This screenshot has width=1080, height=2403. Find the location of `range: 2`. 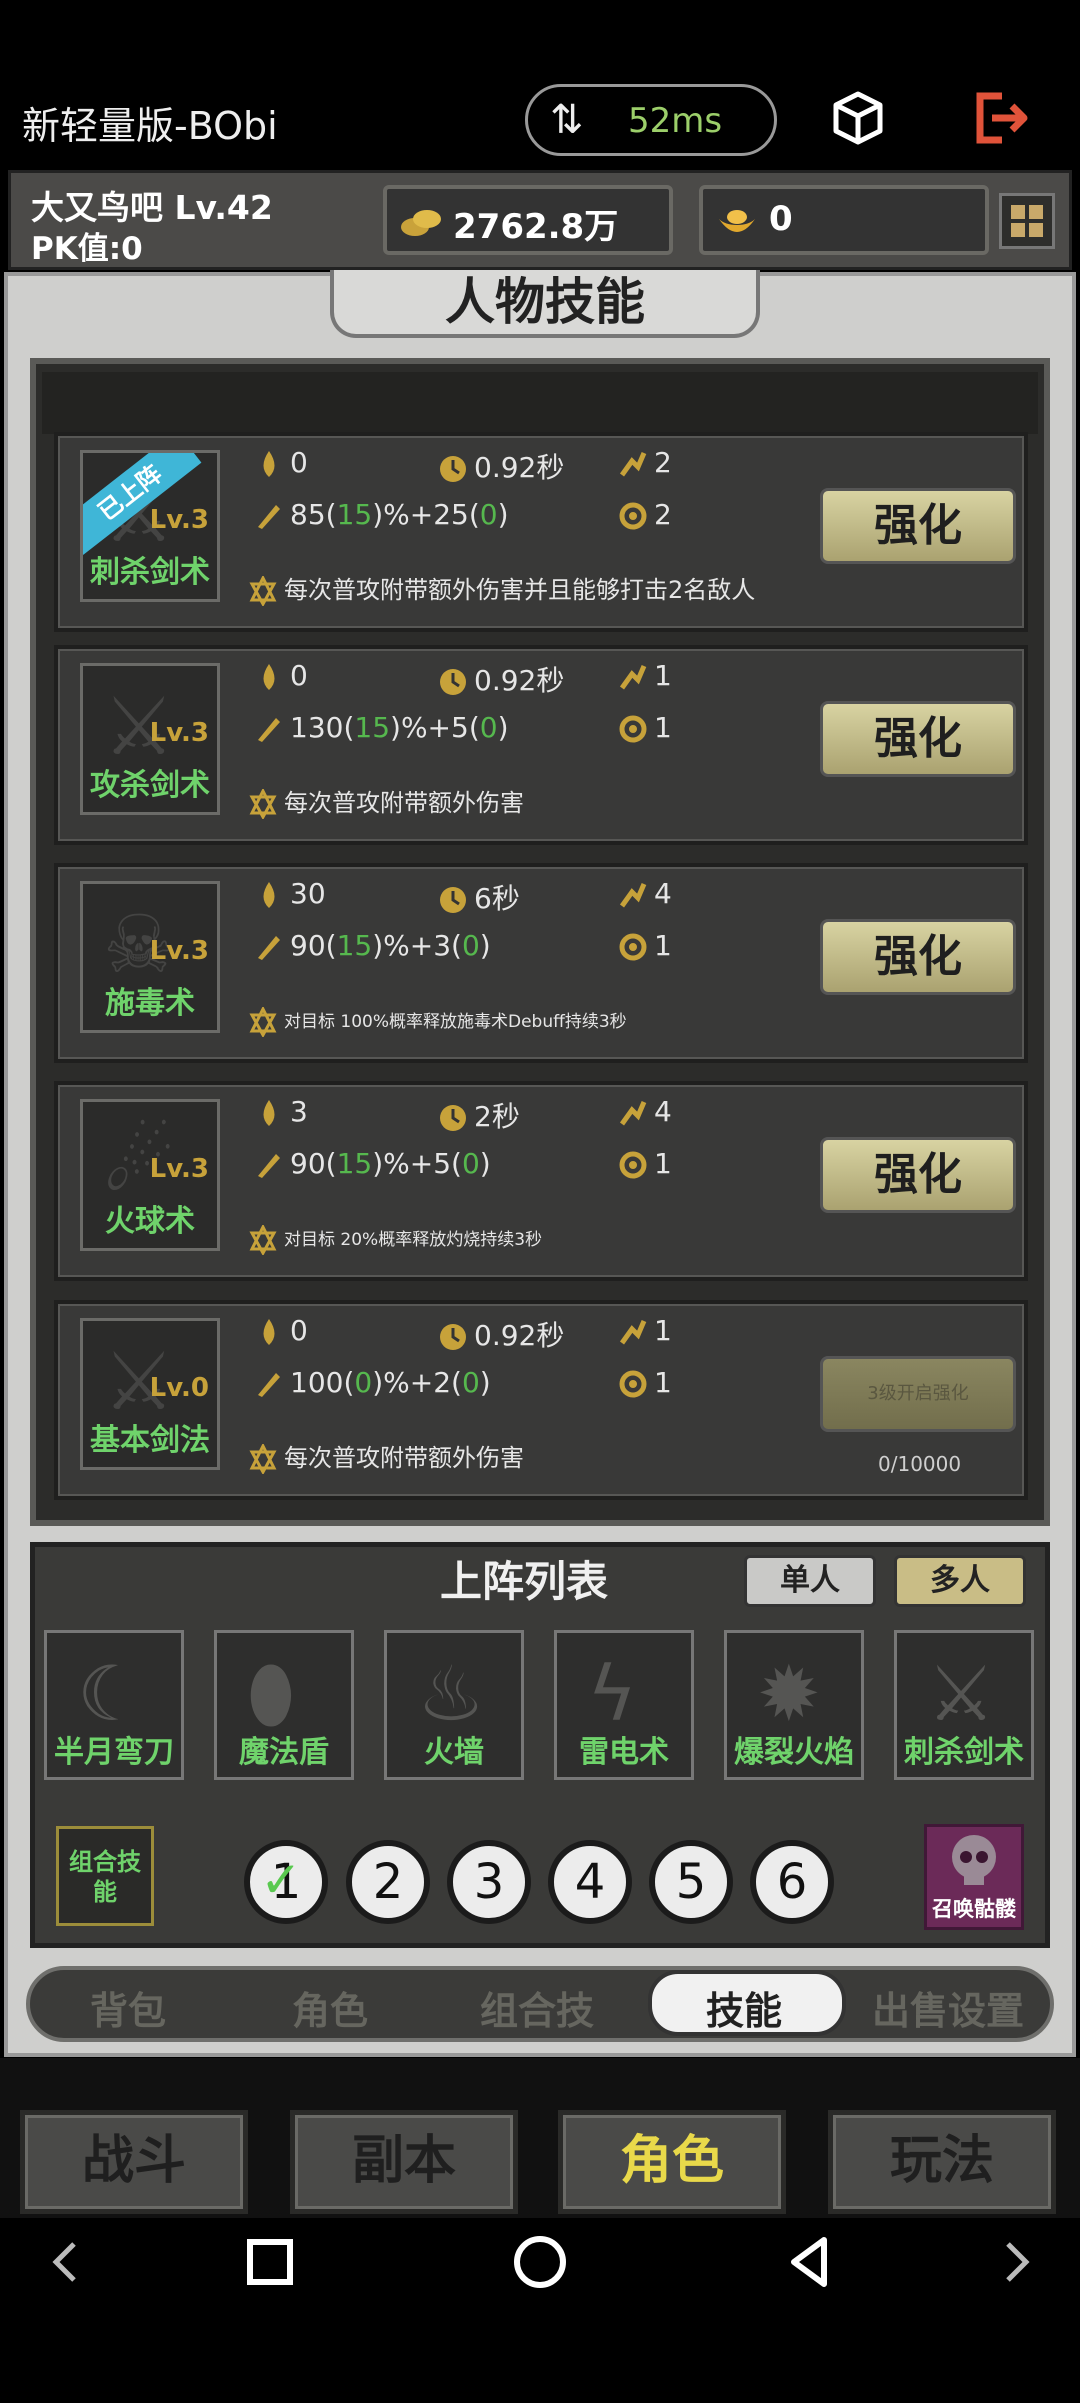

range: 2 is located at coordinates (645, 462).